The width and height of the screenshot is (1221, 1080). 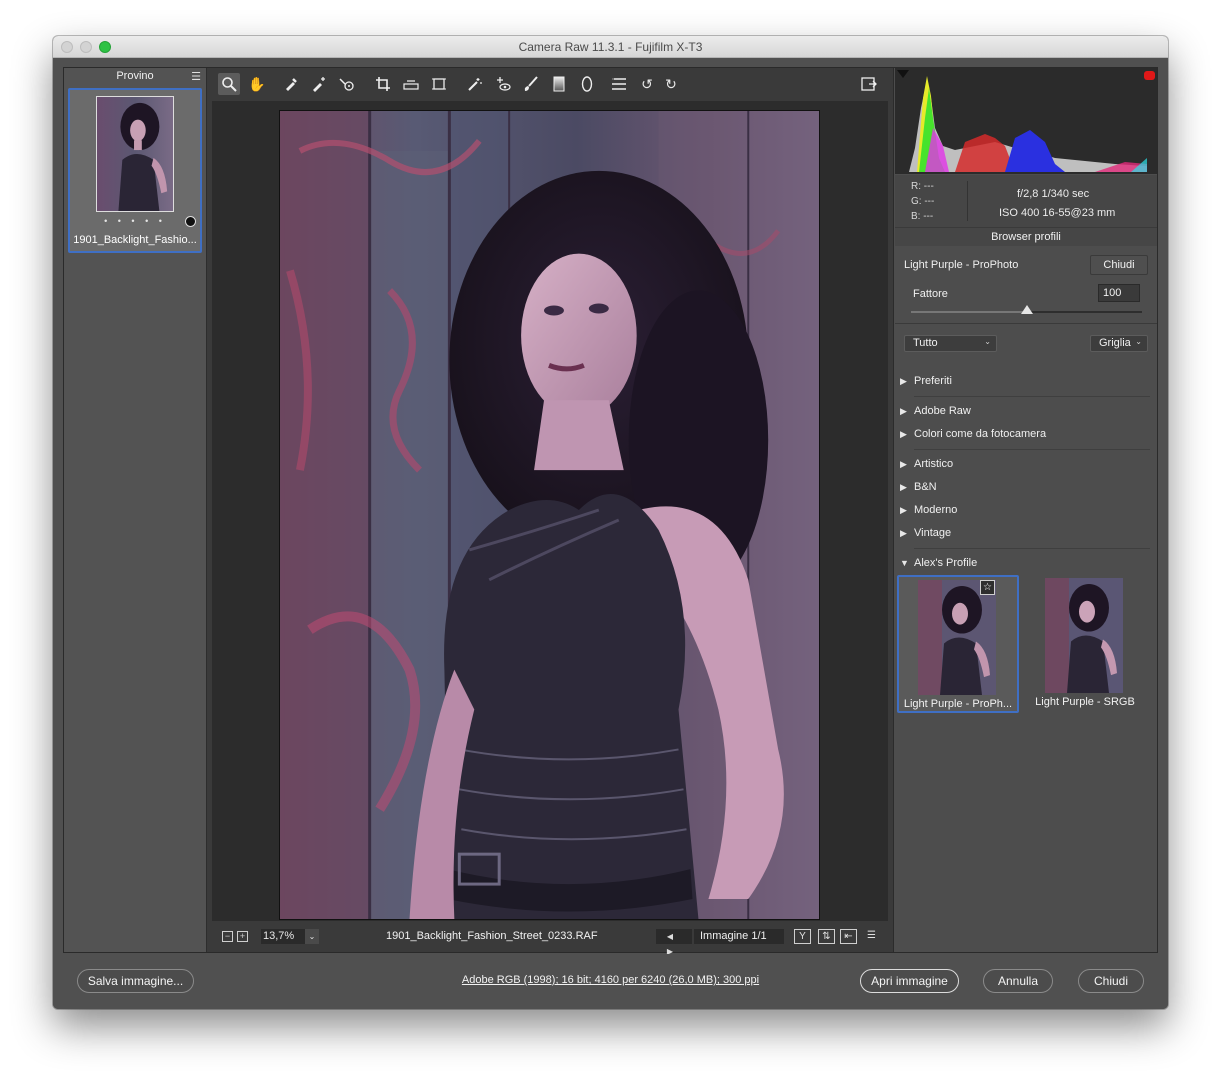 I want to click on group-alexs-profile: ▼ Alex's Profile, so click(x=1025, y=563).